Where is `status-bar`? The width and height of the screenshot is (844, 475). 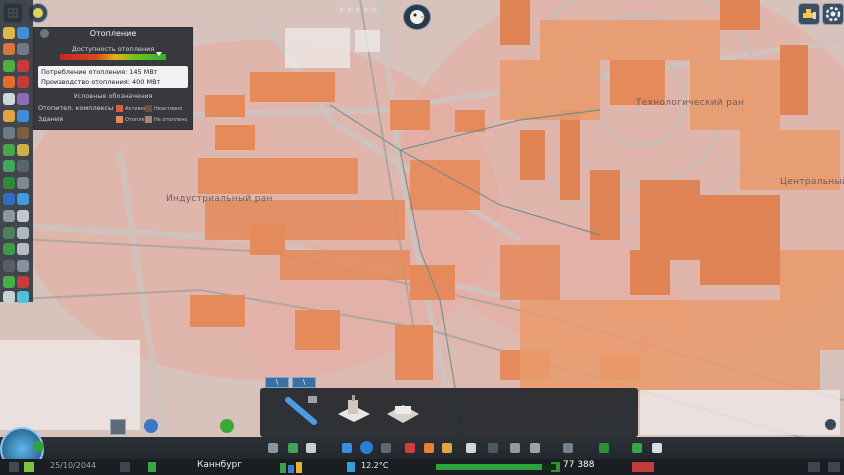 status-bar is located at coordinates (422, 467).